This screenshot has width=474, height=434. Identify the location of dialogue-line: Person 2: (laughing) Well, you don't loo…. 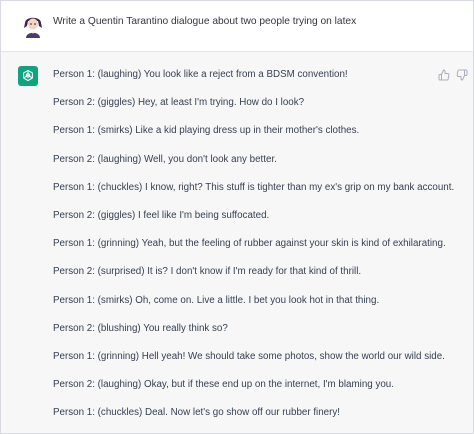
(165, 159).